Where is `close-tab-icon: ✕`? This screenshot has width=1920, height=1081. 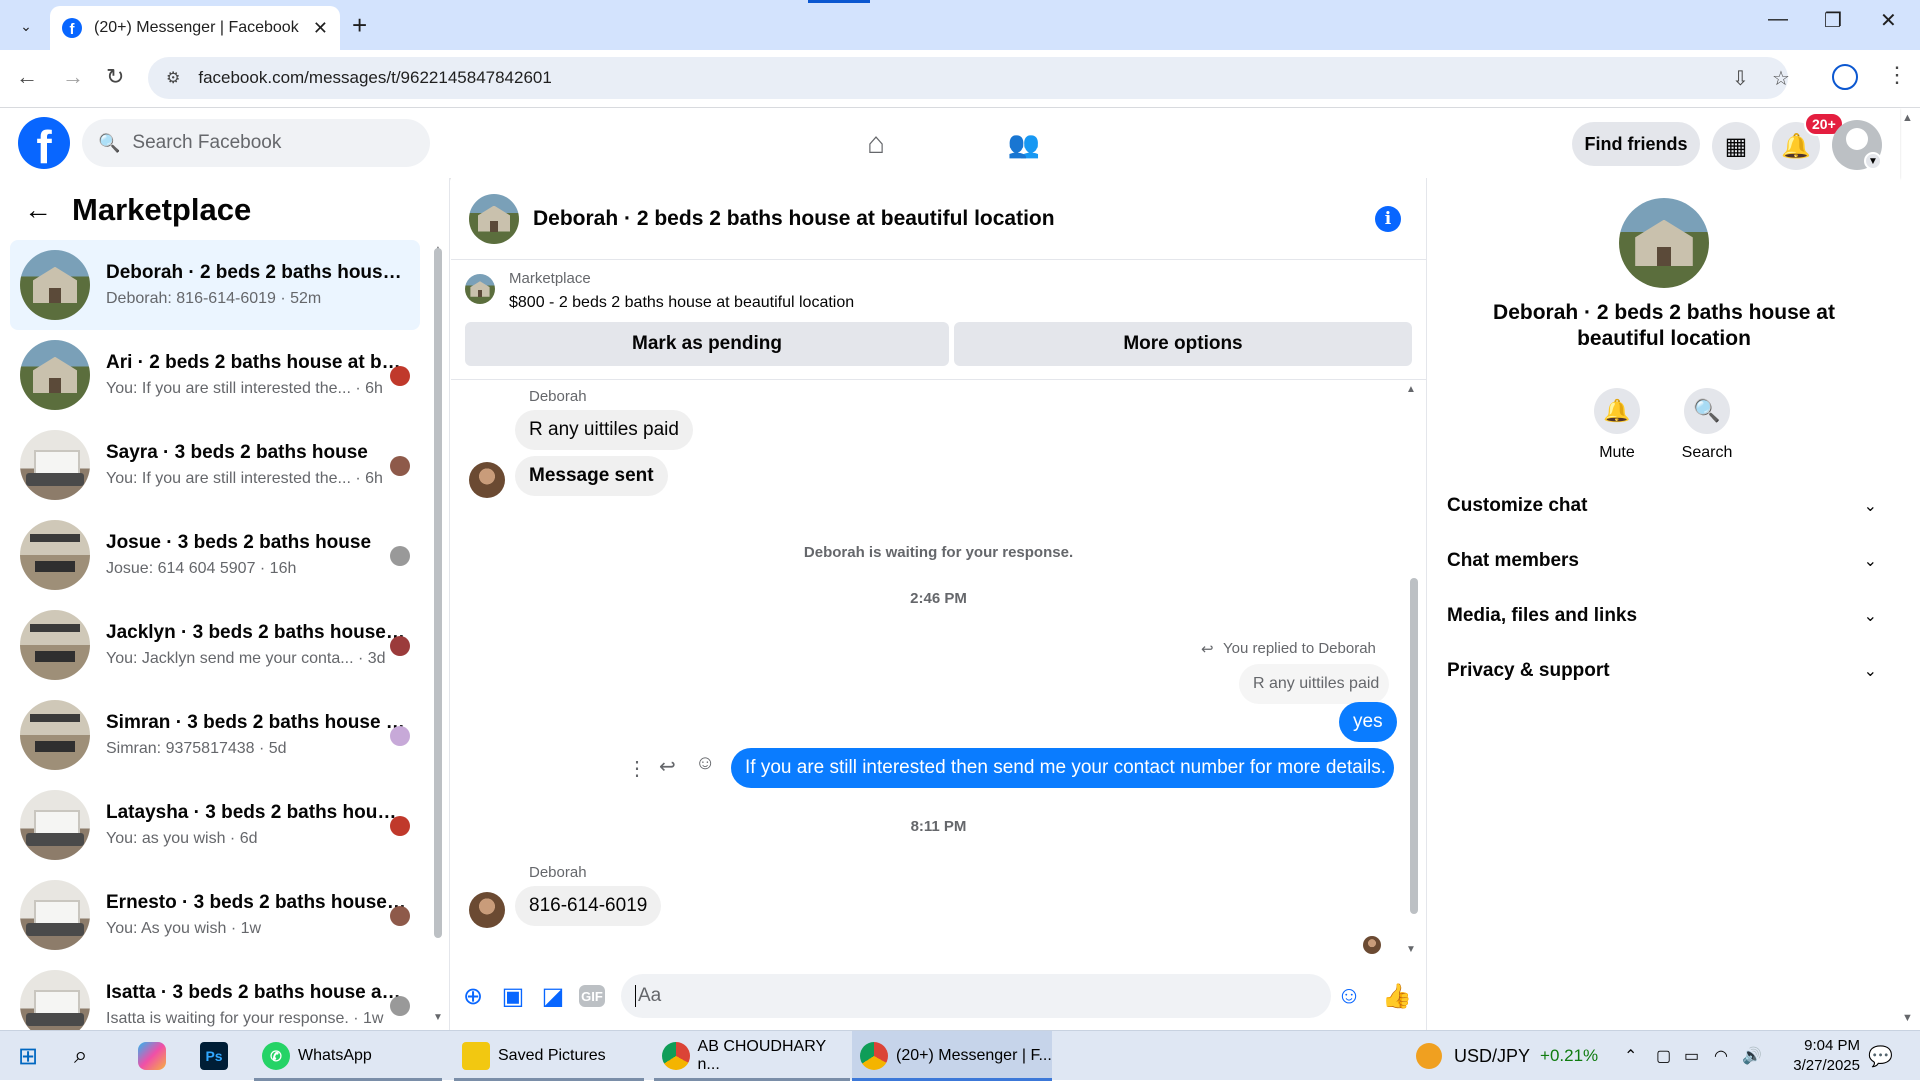
close-tab-icon: ✕ is located at coordinates (320, 28).